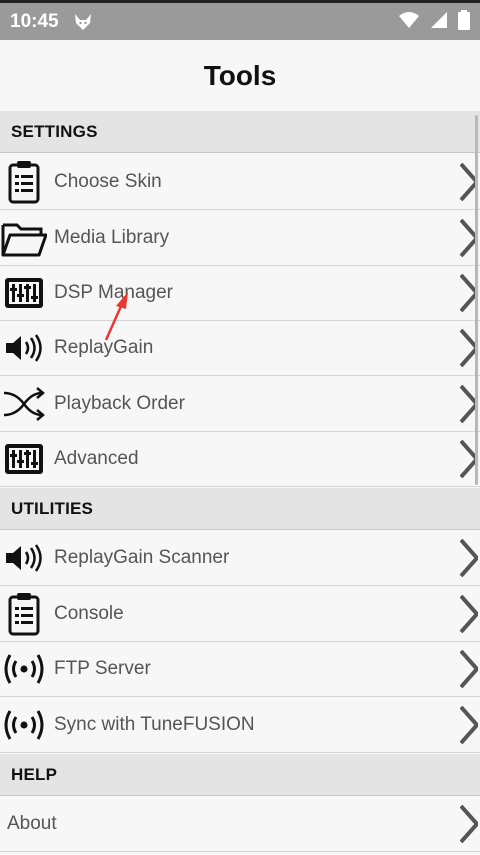  What do you see at coordinates (240, 509) in the screenshot?
I see `section-header-utilities: UTILITIES` at bounding box center [240, 509].